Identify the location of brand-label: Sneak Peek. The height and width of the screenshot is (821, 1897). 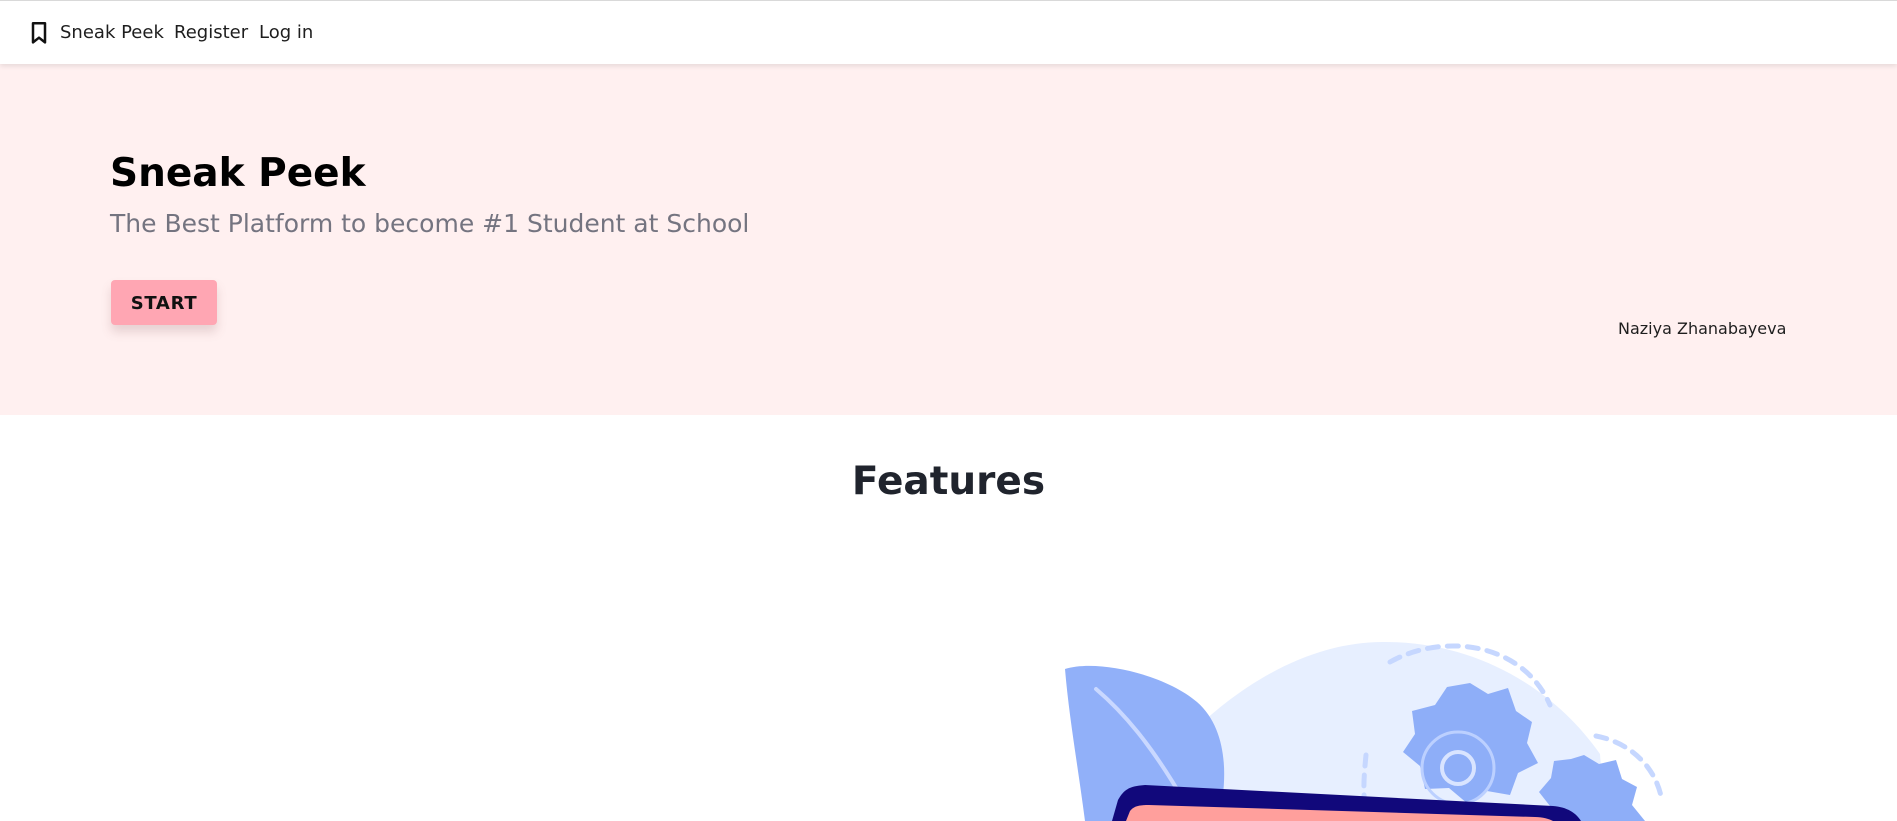
(112, 32).